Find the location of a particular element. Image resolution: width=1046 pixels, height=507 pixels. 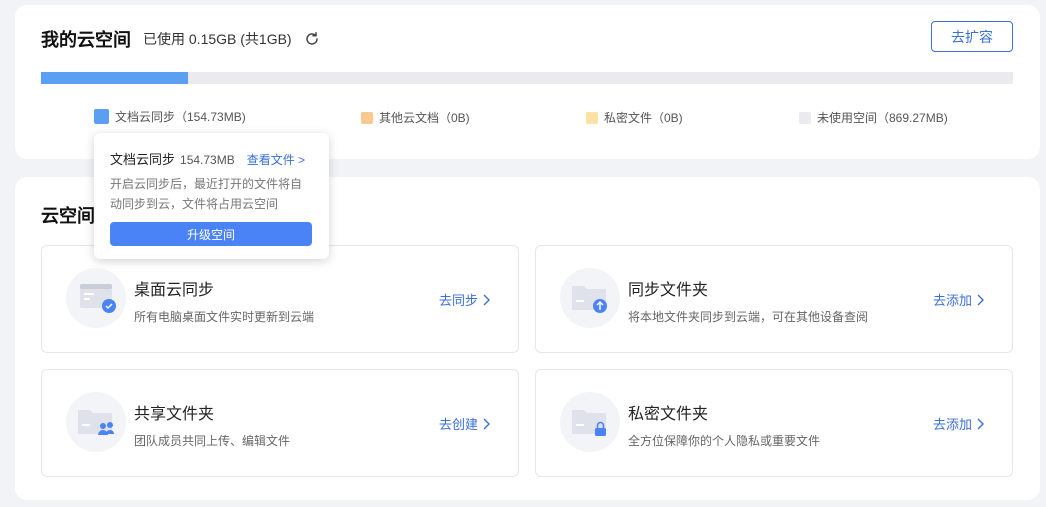

feature-name: 同步文件夹 is located at coordinates (668, 290).